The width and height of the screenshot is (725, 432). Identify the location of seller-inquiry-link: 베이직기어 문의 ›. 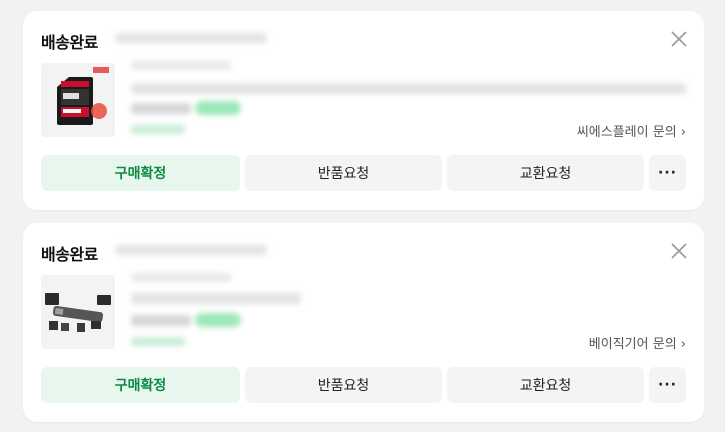
(637, 342).